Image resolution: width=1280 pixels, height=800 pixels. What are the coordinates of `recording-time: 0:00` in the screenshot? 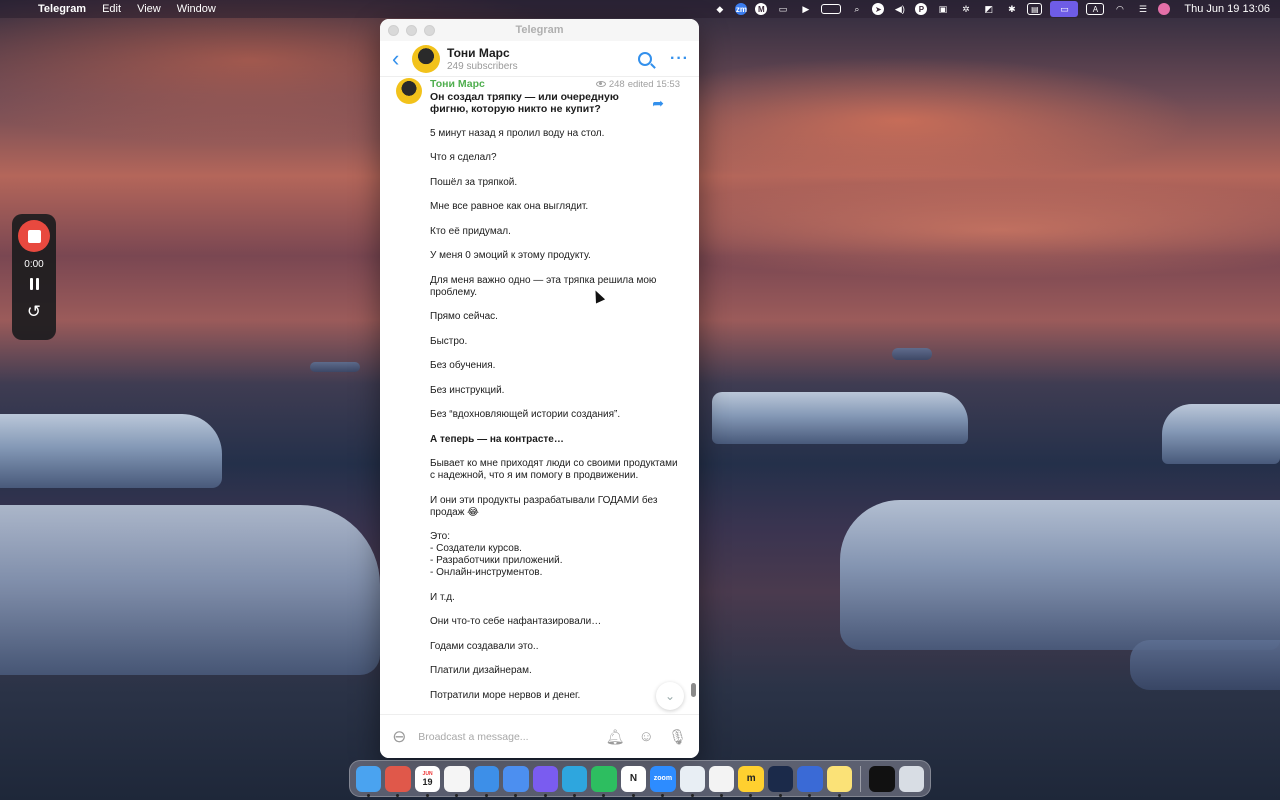 It's located at (34, 264).